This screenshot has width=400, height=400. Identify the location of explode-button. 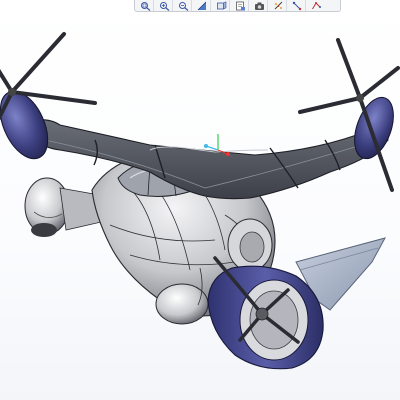
(278, 5).